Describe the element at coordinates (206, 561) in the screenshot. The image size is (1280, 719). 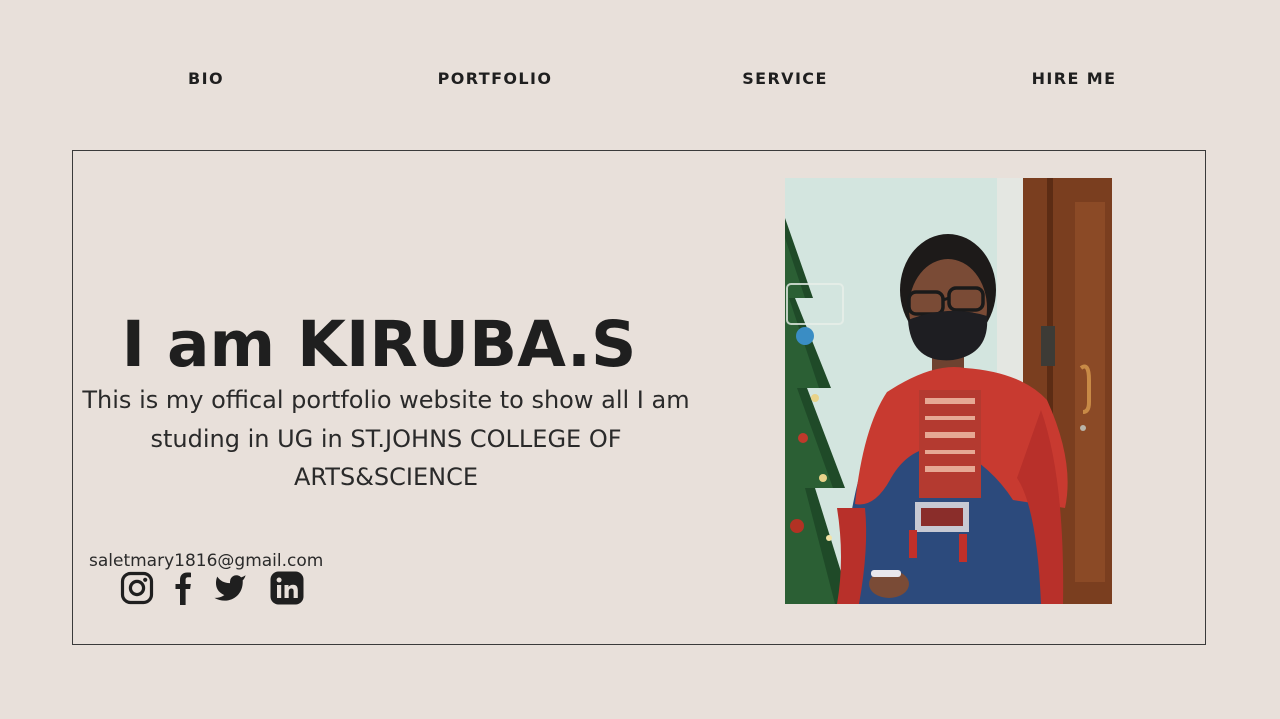
I see `email-address: saletmary1816@gmail.com` at that location.